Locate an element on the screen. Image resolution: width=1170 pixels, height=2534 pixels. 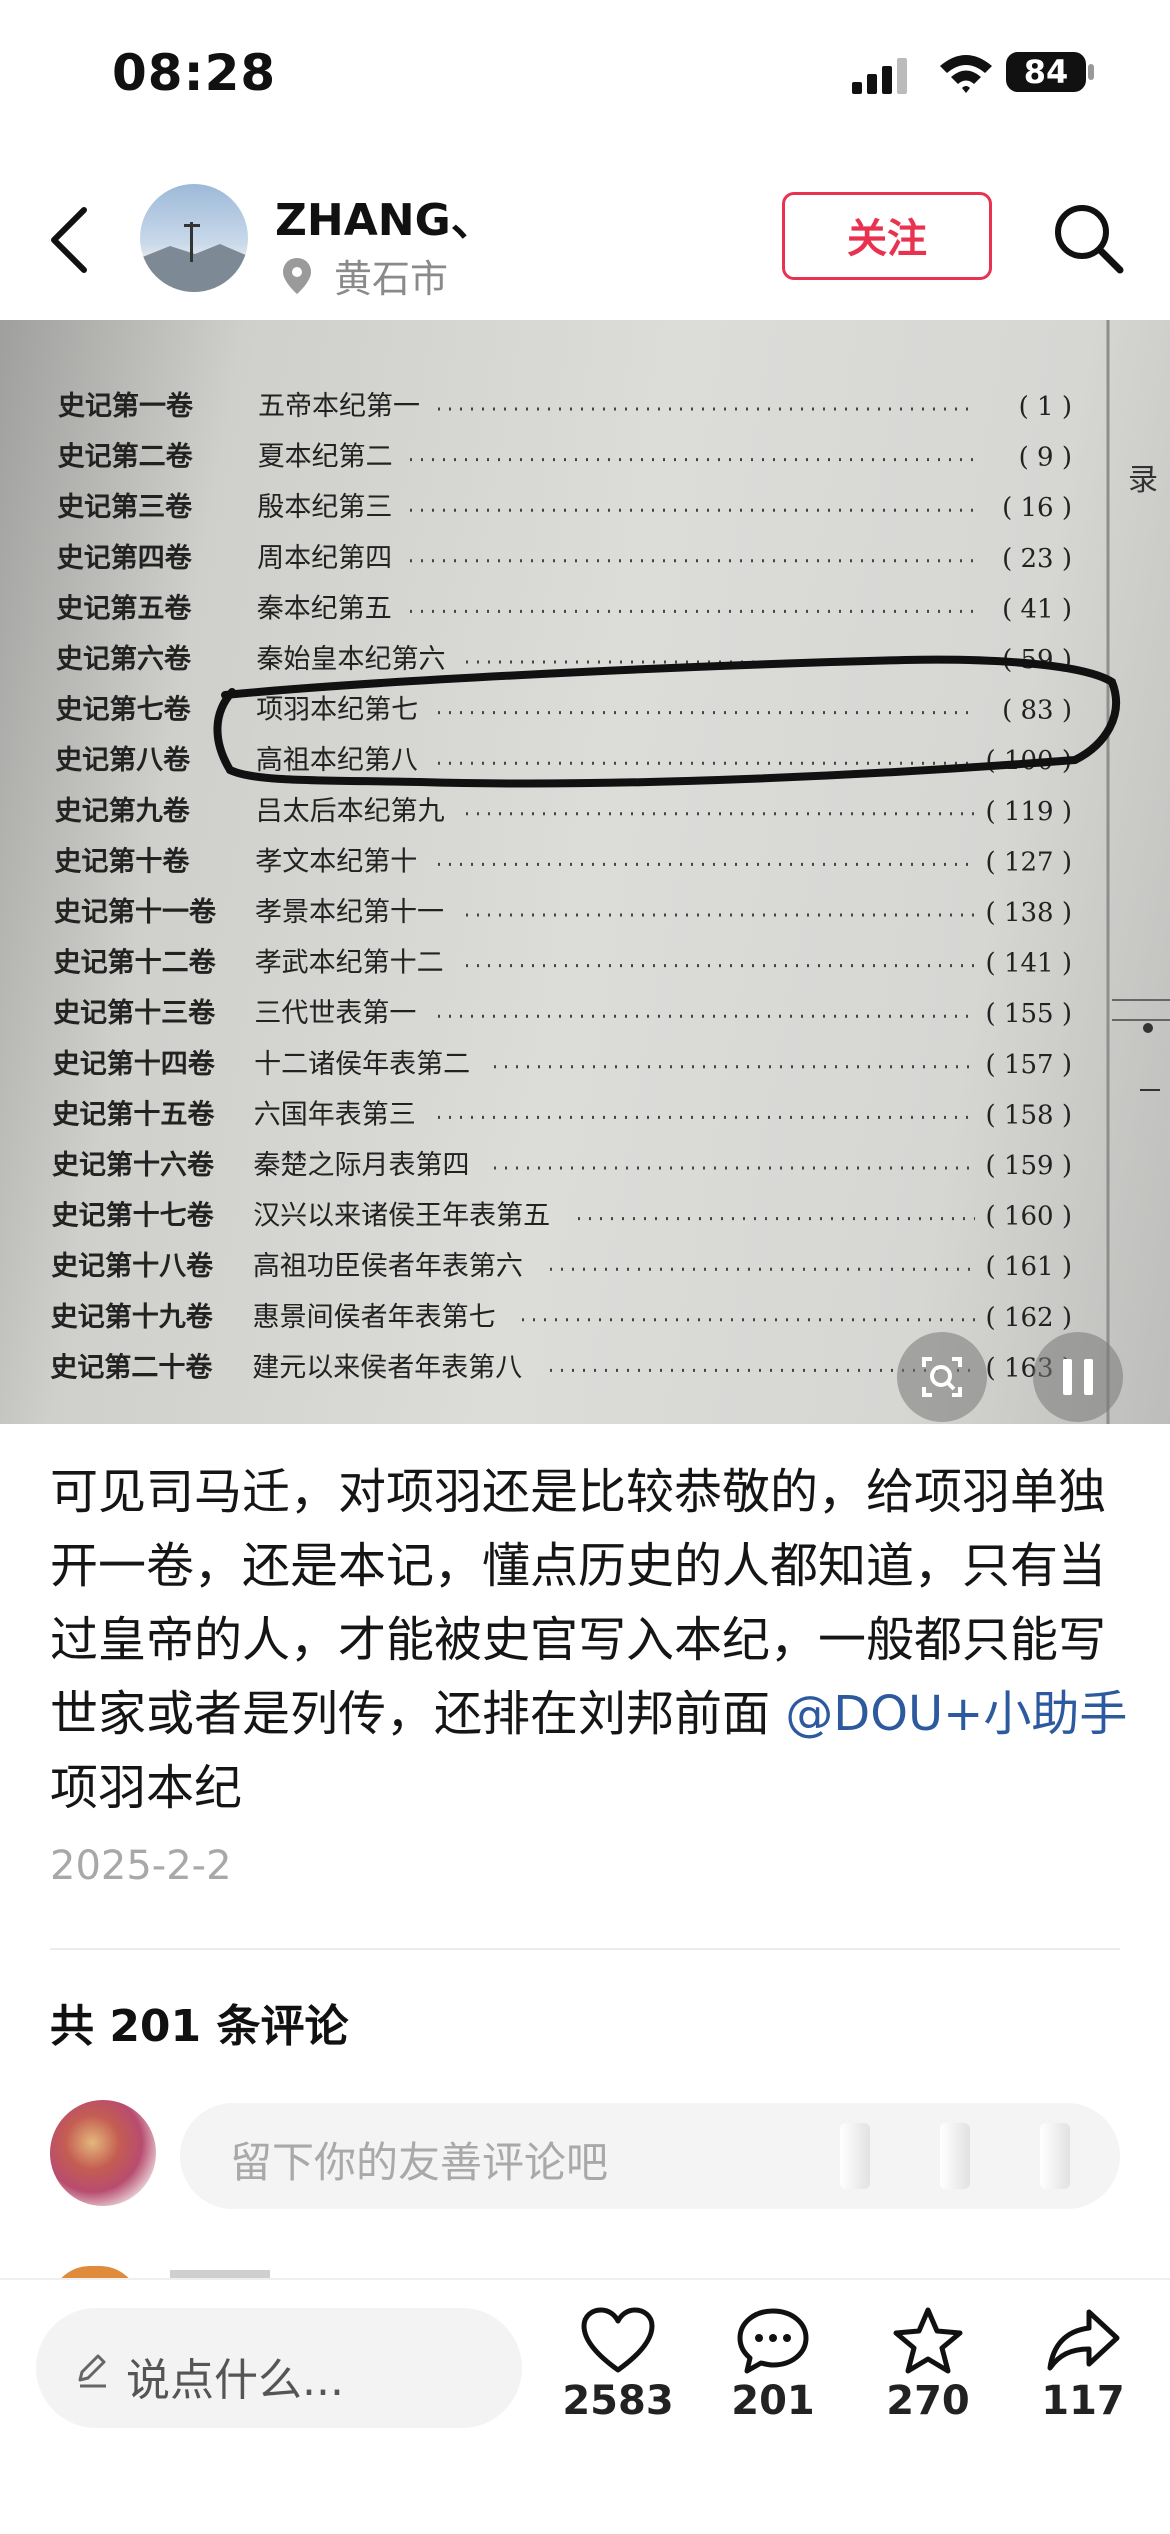
wifi-icon is located at coordinates (966, 74).